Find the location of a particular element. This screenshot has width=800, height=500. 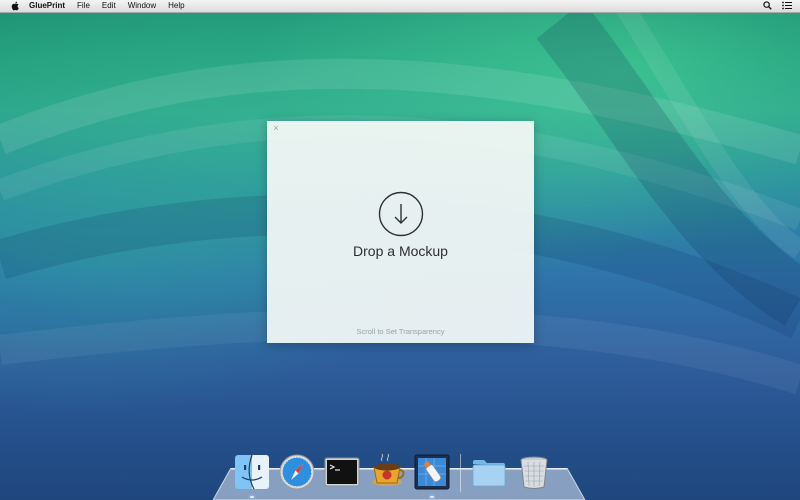

dock-app-terminal is located at coordinates (342, 472).